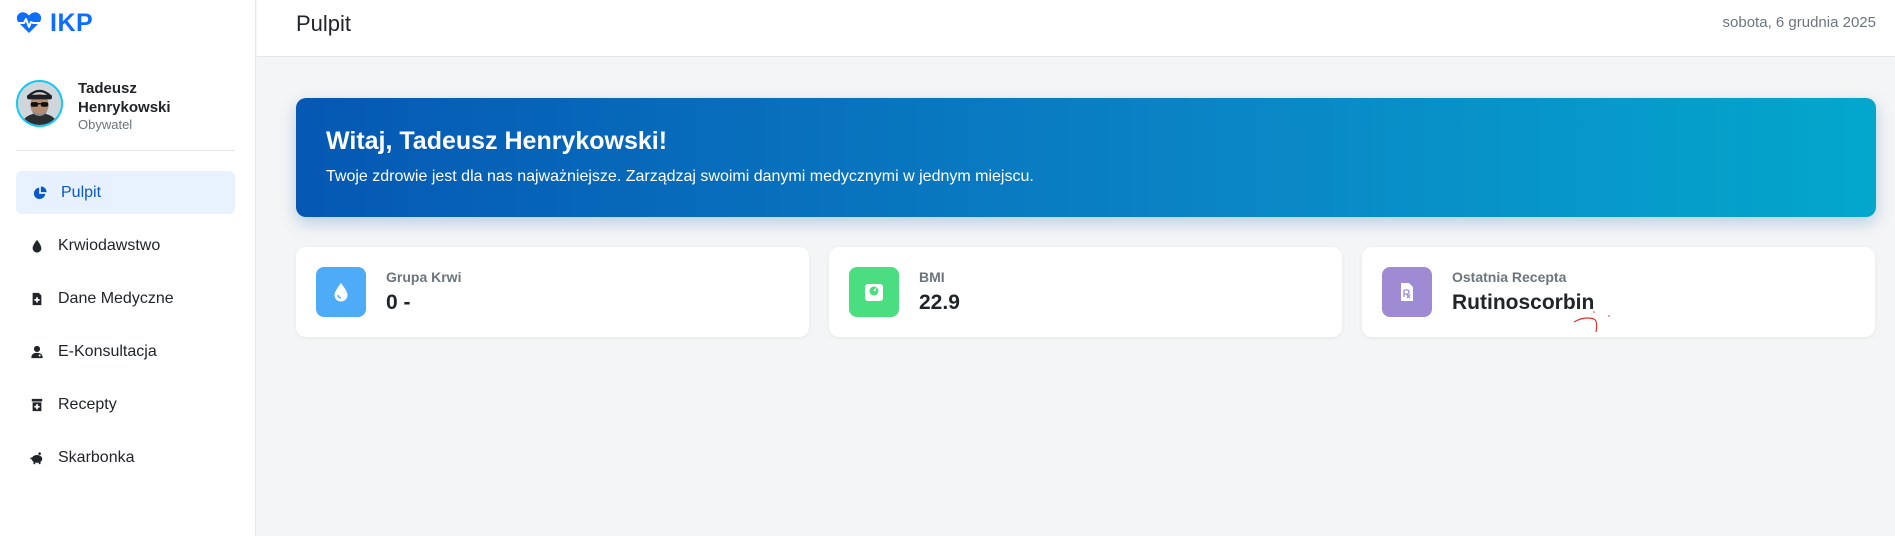 Image resolution: width=1895 pixels, height=536 pixels. Describe the element at coordinates (1085, 292) in the screenshot. I see `card-bmi: BMI 22.9` at that location.